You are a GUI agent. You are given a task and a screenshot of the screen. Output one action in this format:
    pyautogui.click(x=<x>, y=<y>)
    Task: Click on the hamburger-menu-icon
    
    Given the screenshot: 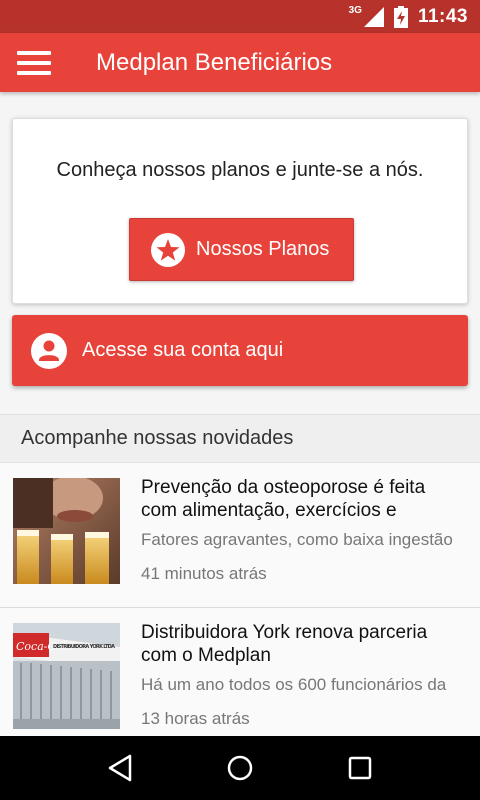 What is the action you would take?
    pyautogui.click(x=34, y=62)
    